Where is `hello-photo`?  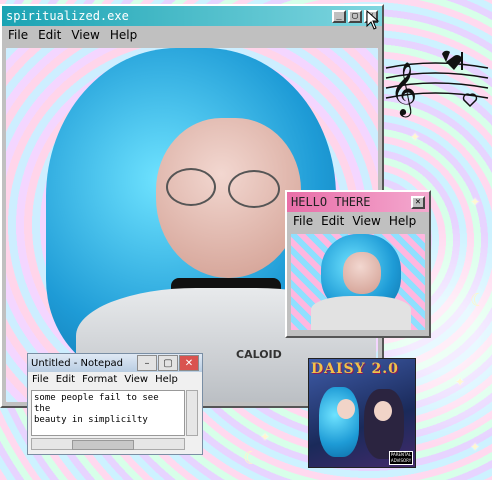 hello-photo is located at coordinates (358, 282).